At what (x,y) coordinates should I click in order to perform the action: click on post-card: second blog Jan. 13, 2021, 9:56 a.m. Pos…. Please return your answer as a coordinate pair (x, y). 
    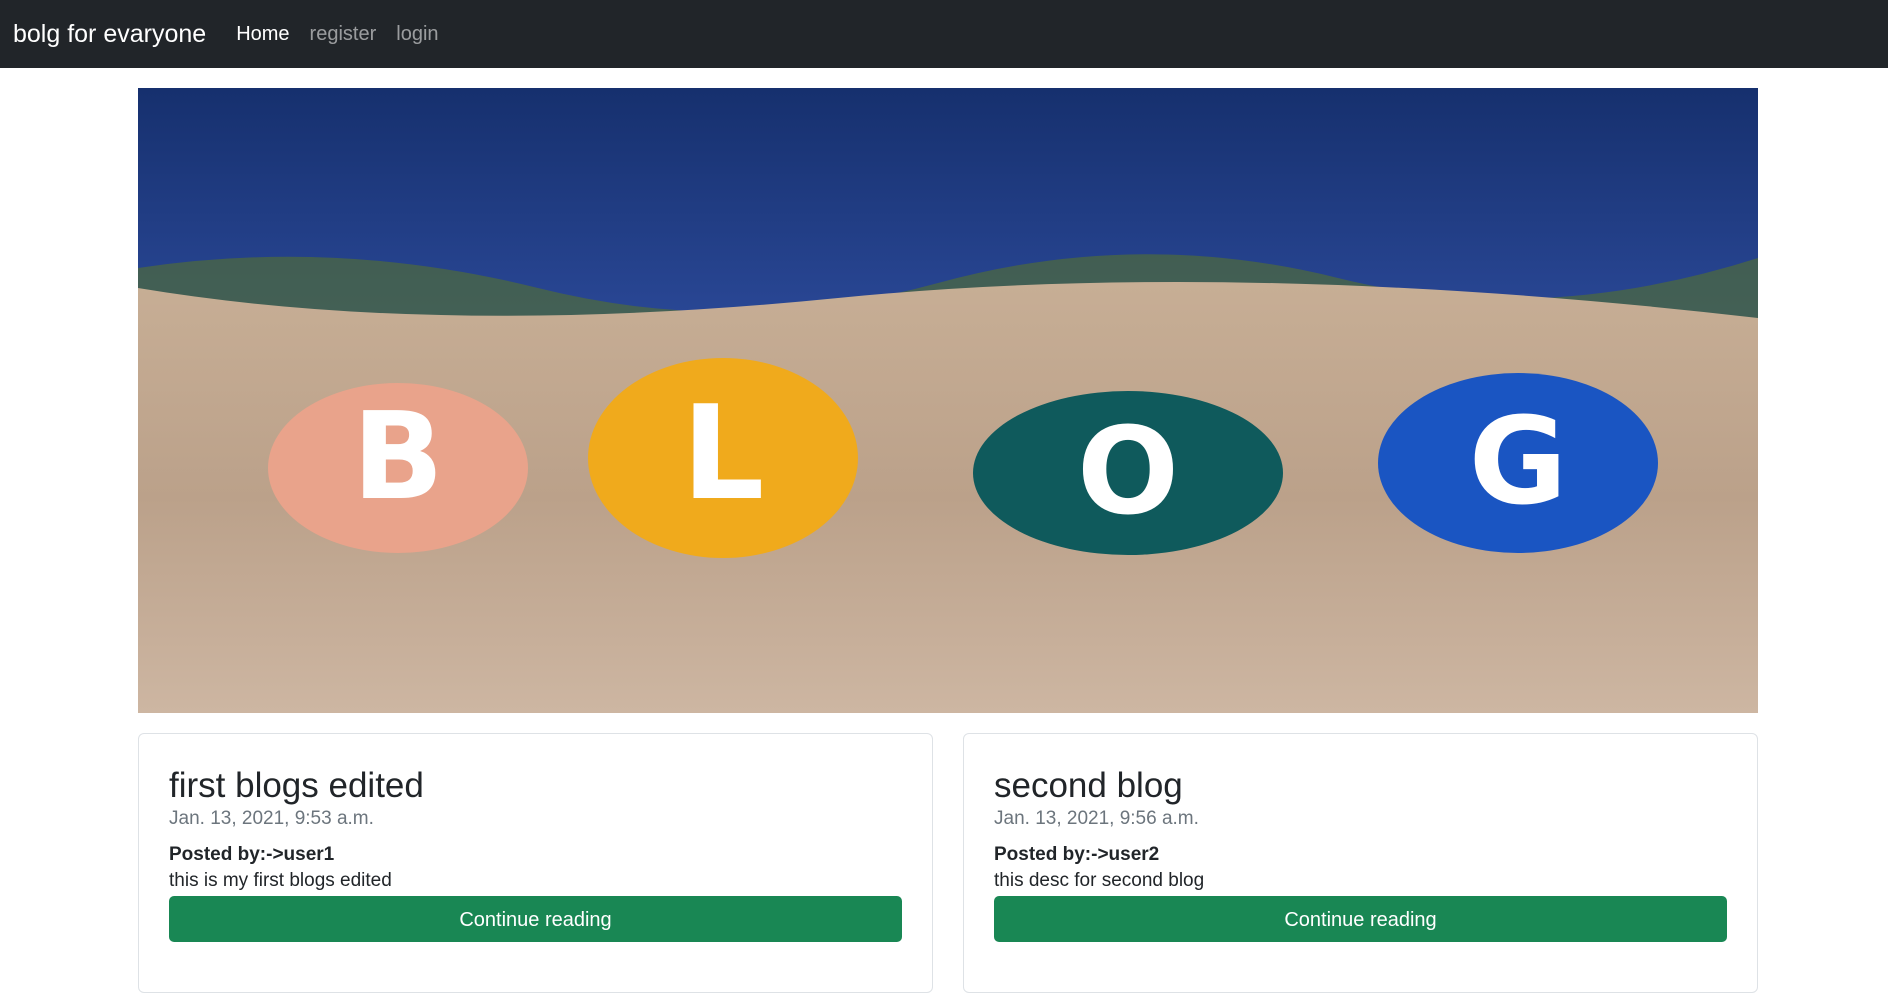
    Looking at the image, I should click on (1360, 863).